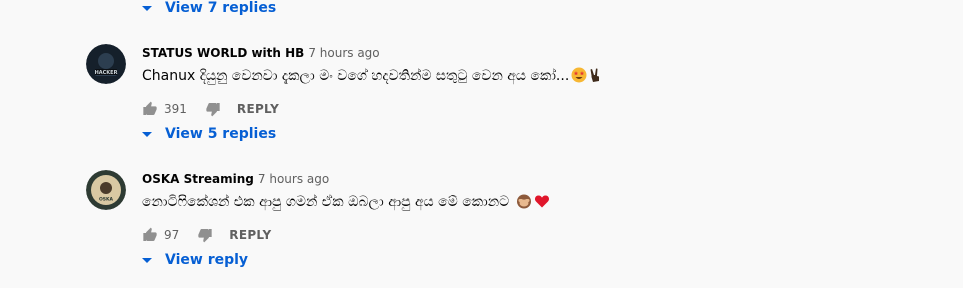 This screenshot has height=288, width=963. What do you see at coordinates (198, 179) in the screenshot?
I see `comment-author: OSKA Streaming` at bounding box center [198, 179].